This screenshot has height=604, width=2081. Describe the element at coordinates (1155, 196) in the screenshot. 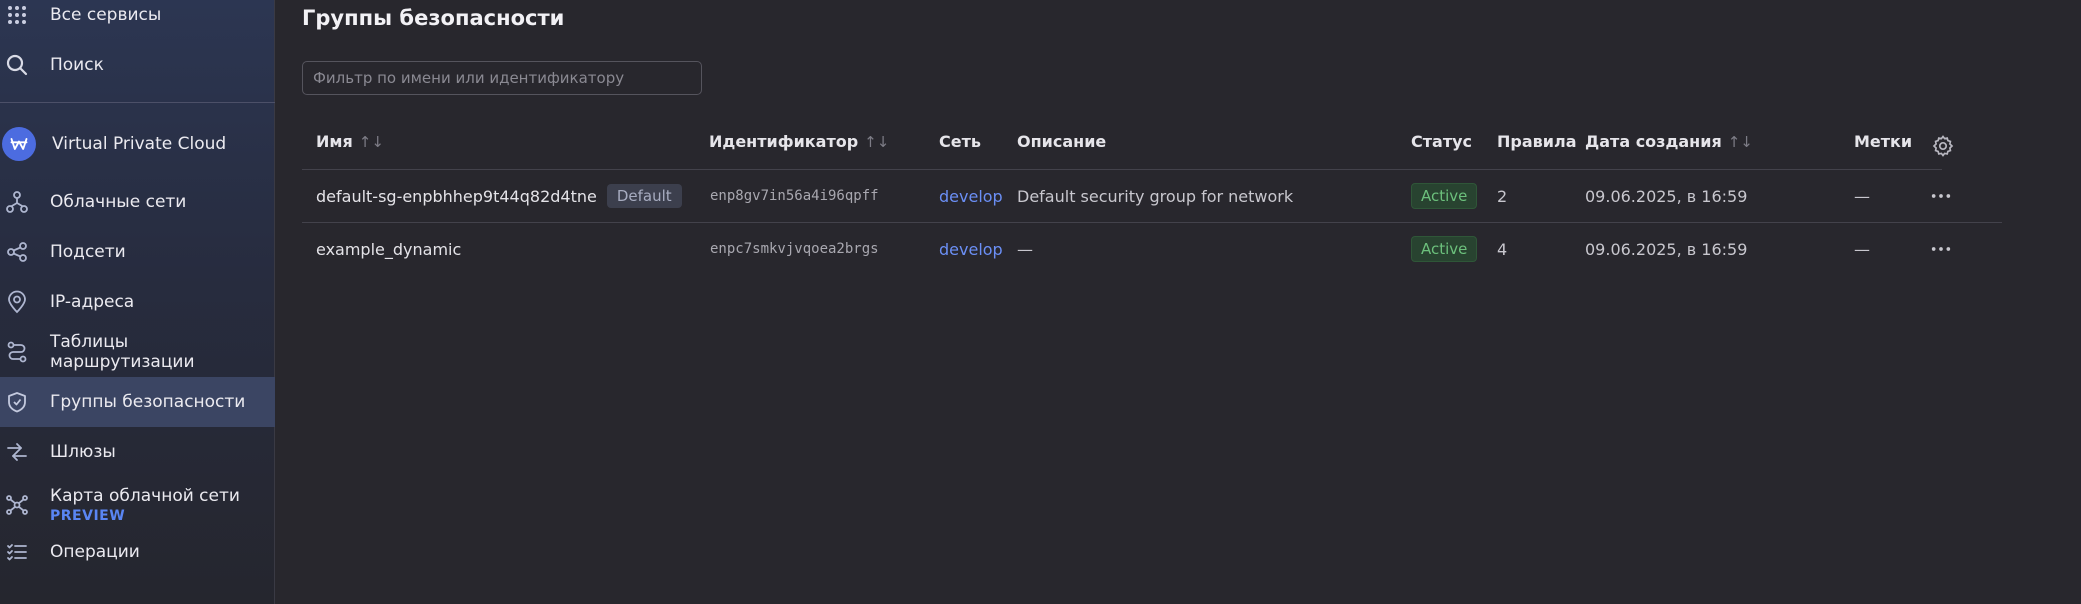

I see `row-description-cell: Default security group for network` at that location.